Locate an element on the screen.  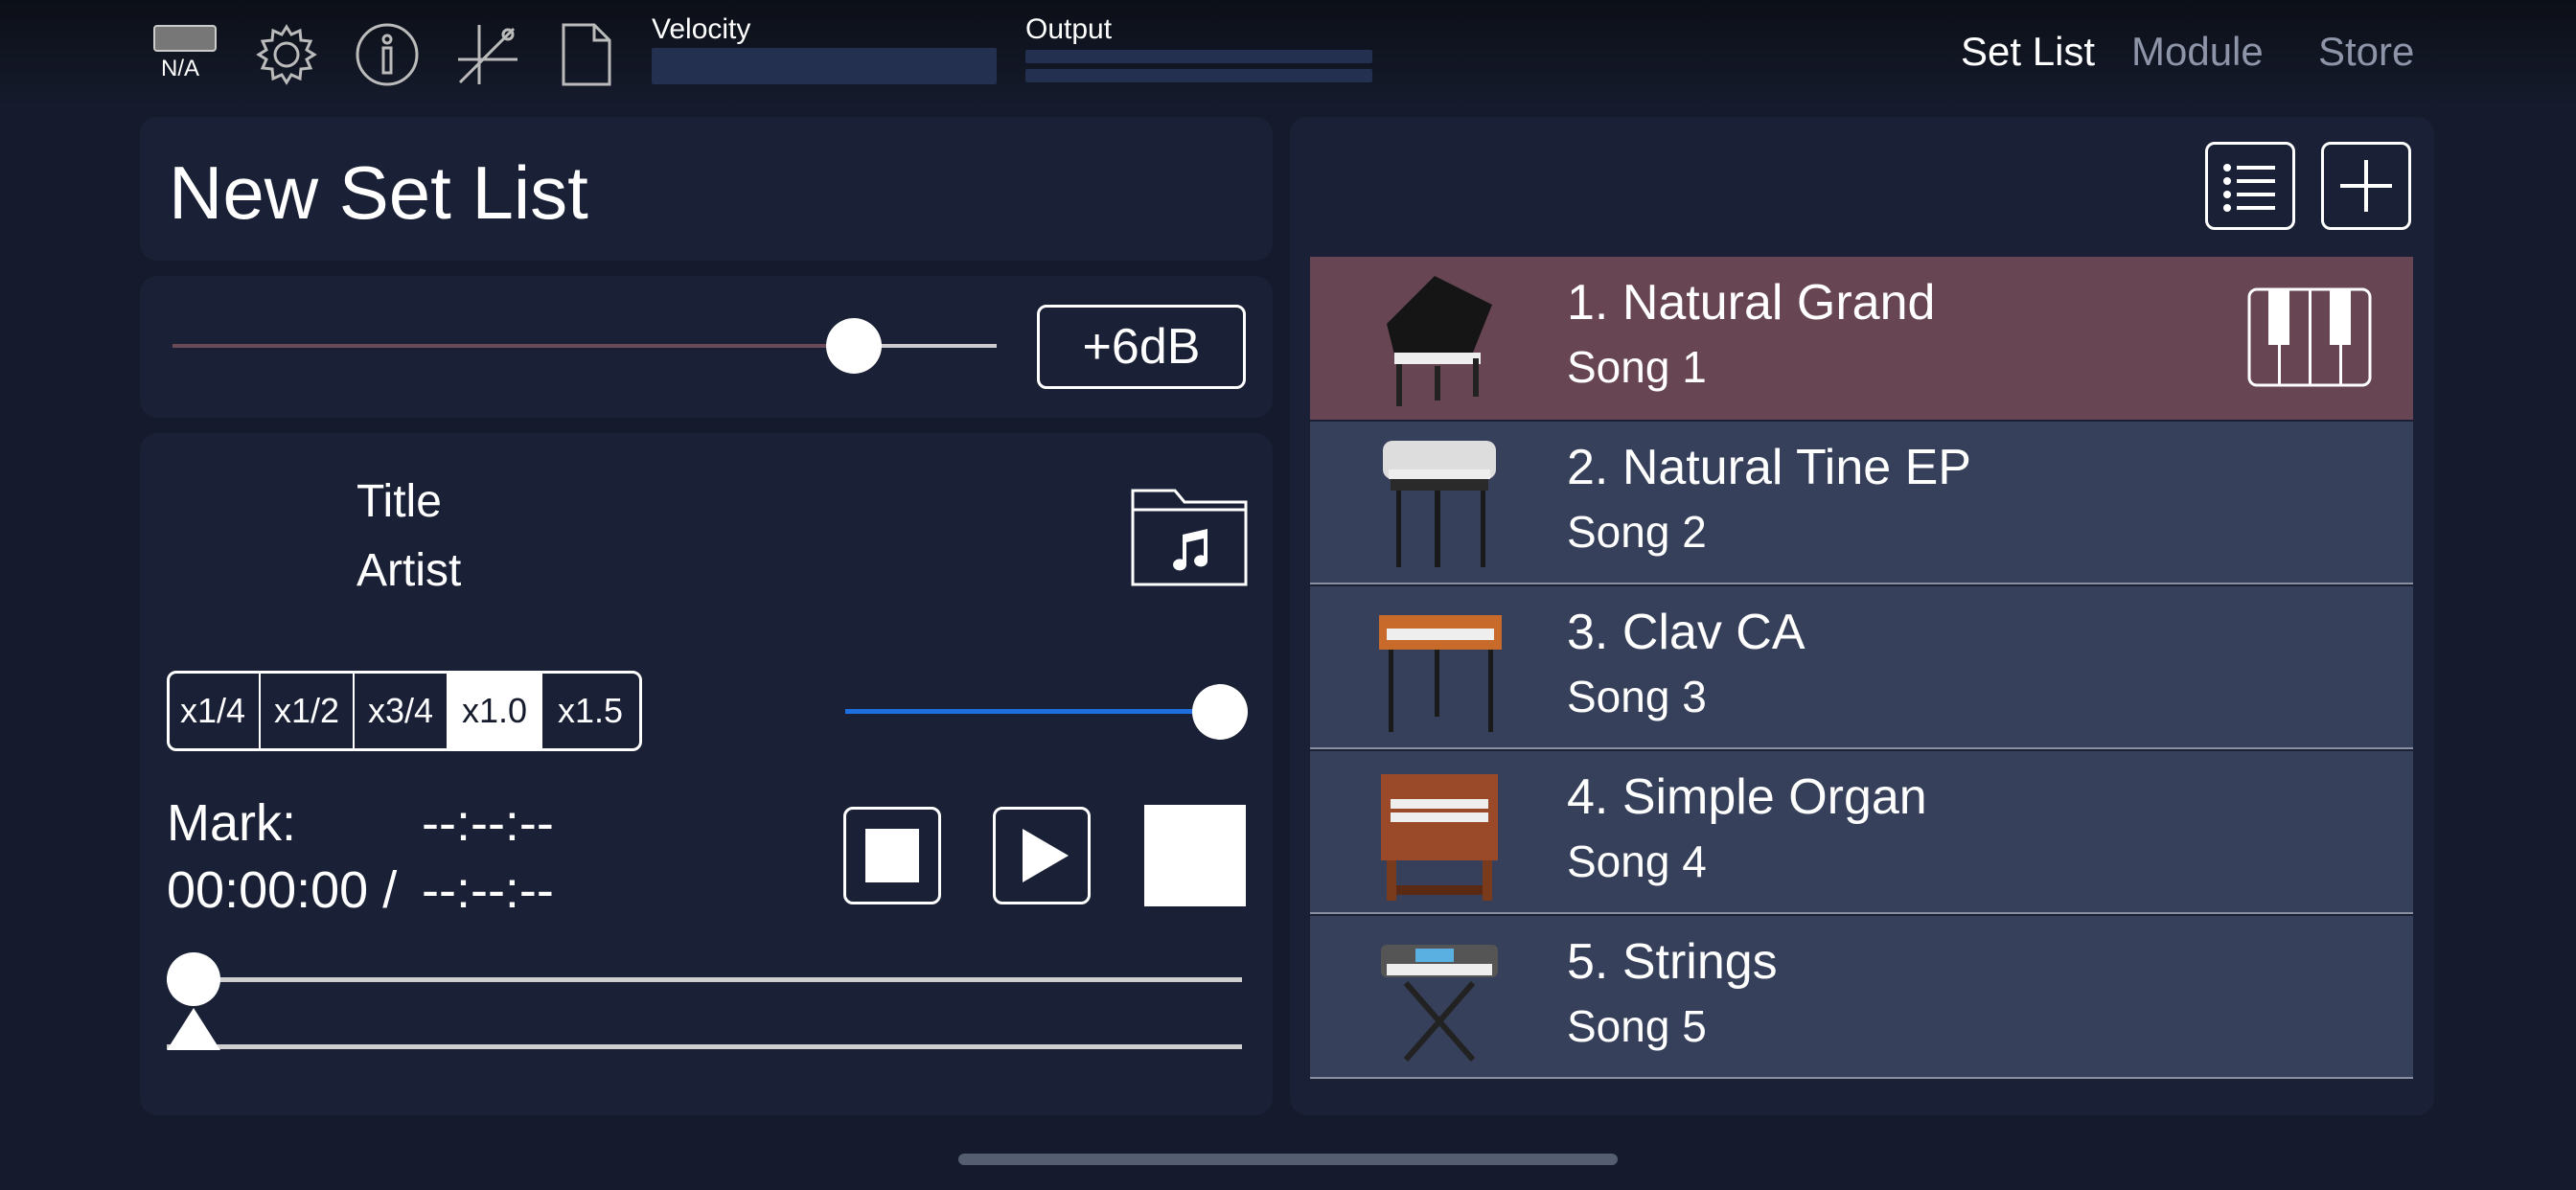
playback-position: 00:00:00 / is located at coordinates (282, 890).